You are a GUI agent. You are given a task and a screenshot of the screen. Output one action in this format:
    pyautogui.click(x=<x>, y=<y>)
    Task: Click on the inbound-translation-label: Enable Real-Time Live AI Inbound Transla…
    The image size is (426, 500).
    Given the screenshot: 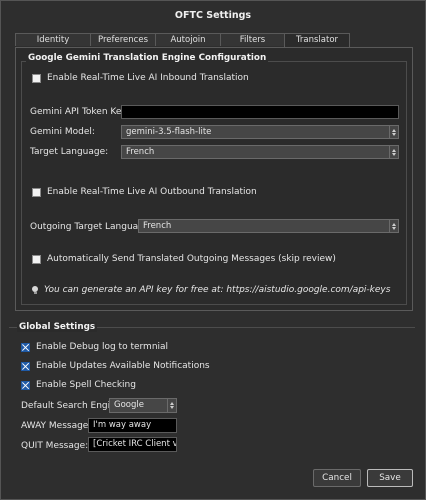 What is the action you would take?
    pyautogui.click(x=148, y=78)
    